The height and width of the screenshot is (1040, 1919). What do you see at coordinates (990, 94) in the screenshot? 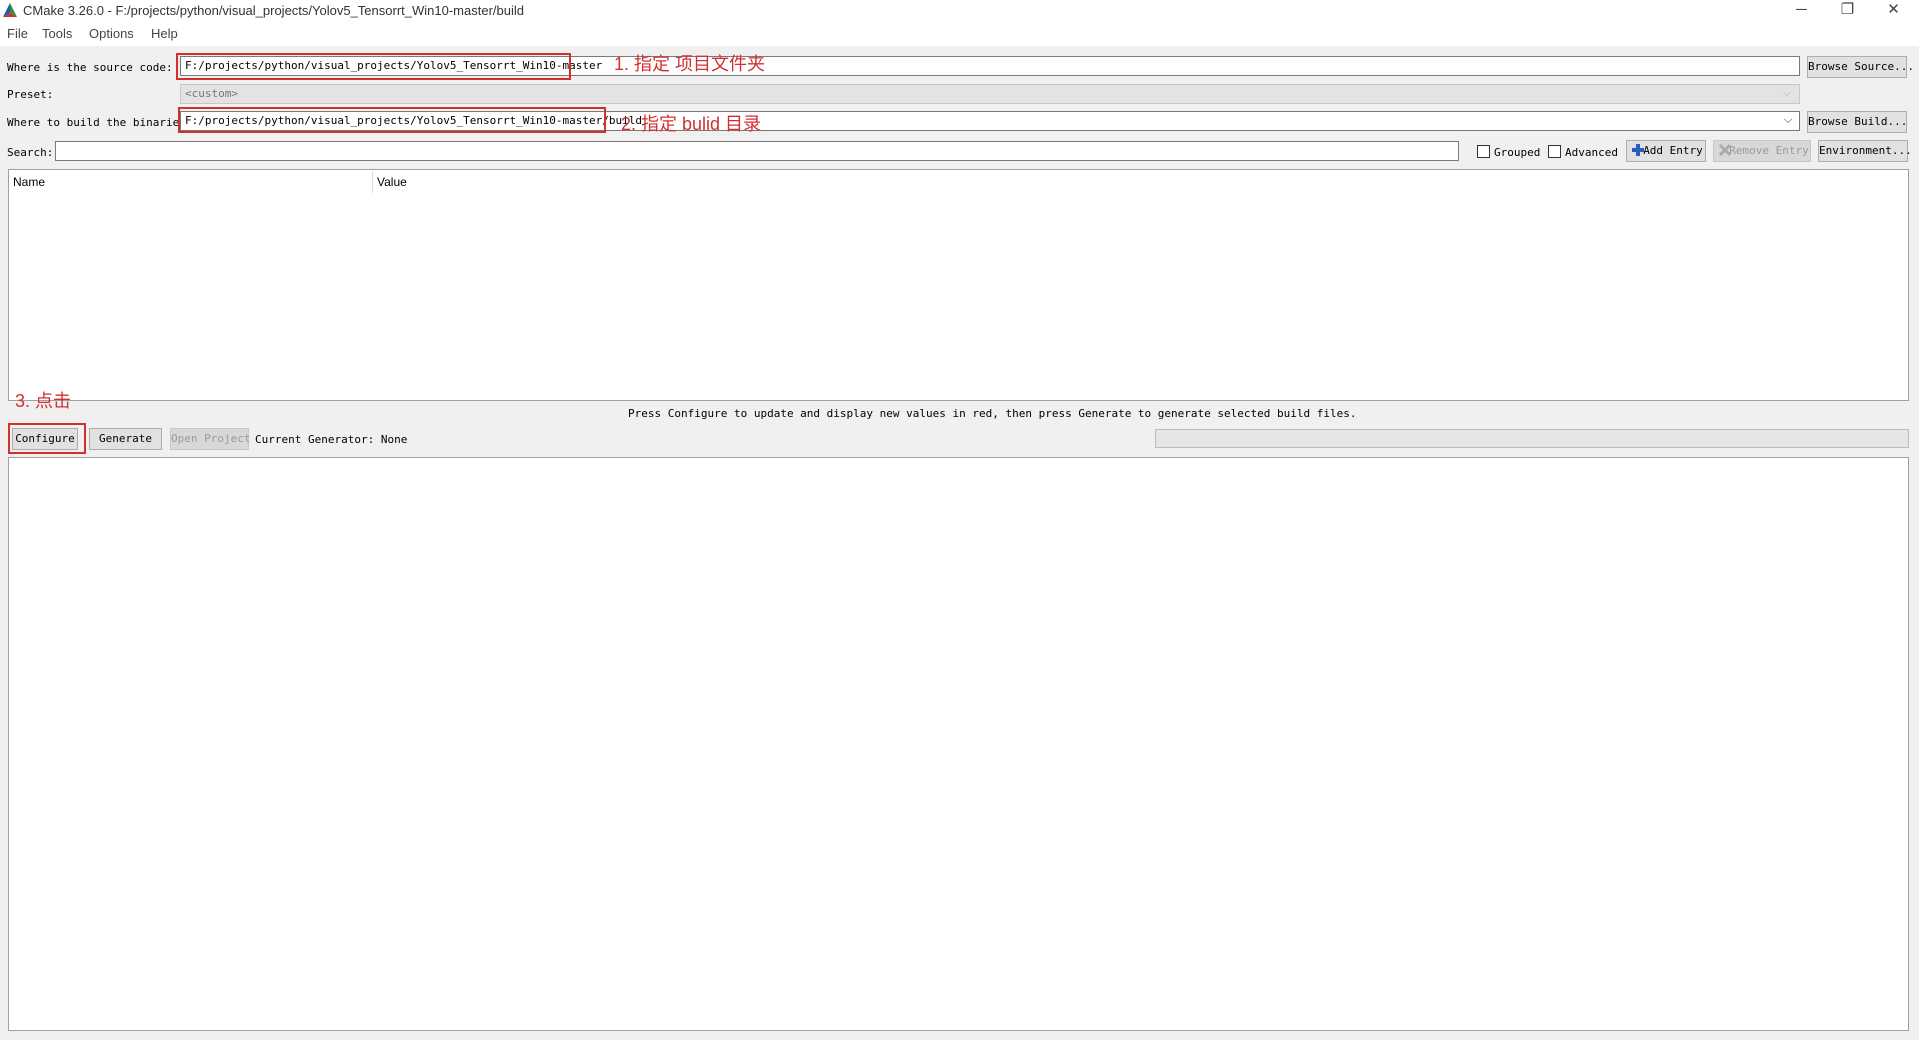
I see `preset-select: <custom>` at bounding box center [990, 94].